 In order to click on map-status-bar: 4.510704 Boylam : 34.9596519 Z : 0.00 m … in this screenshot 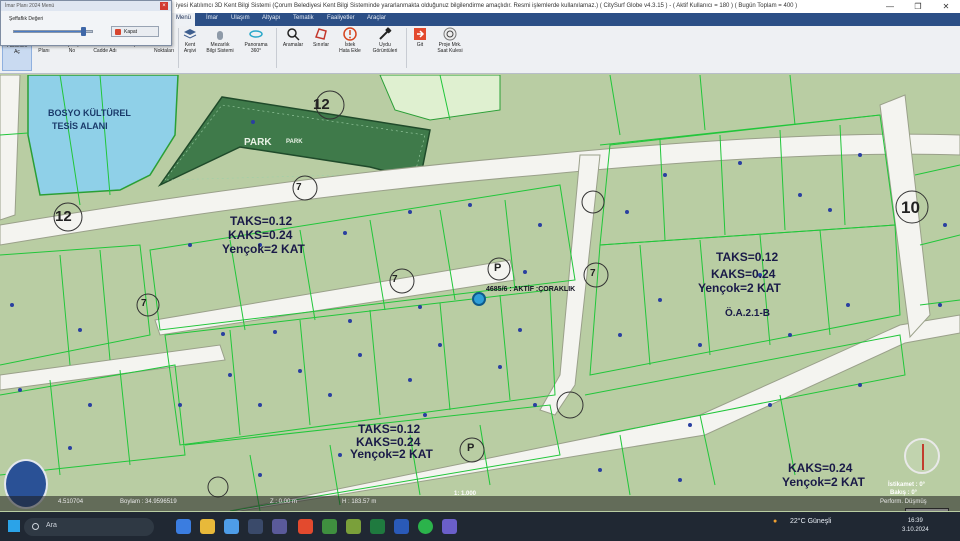, I will do `click(480, 503)`.